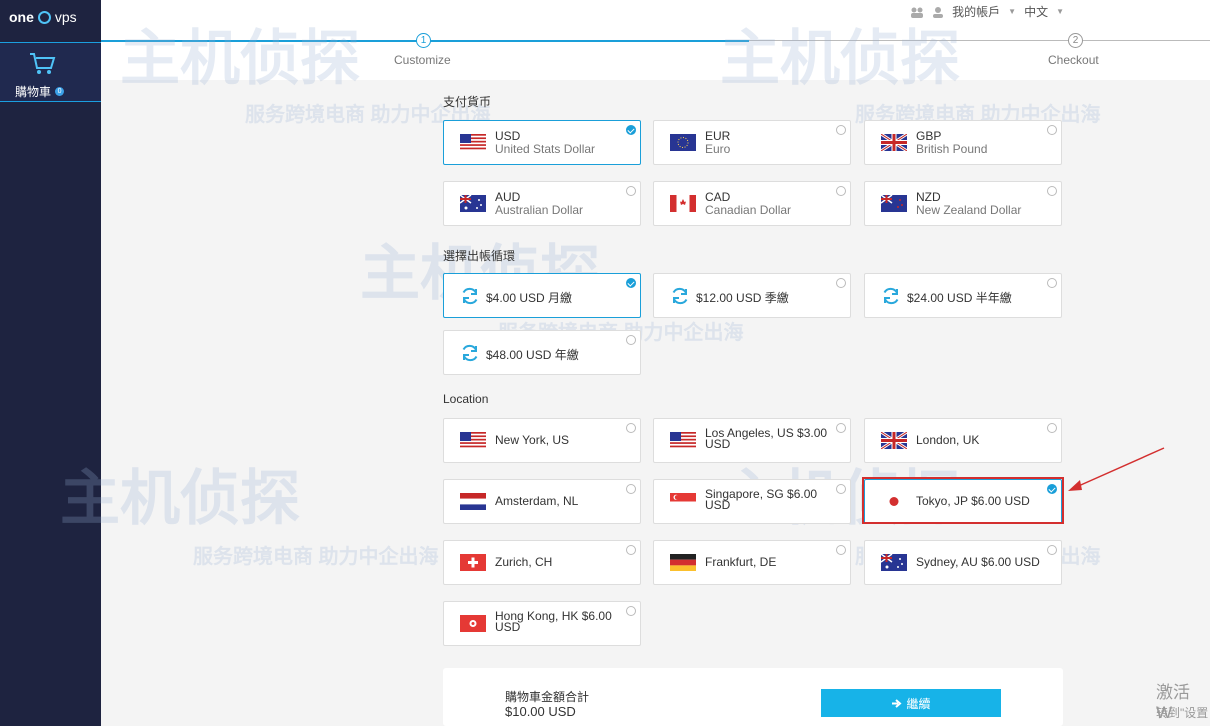 The image size is (1210, 726). I want to click on location-label: Amsterdam, NL, so click(537, 501).